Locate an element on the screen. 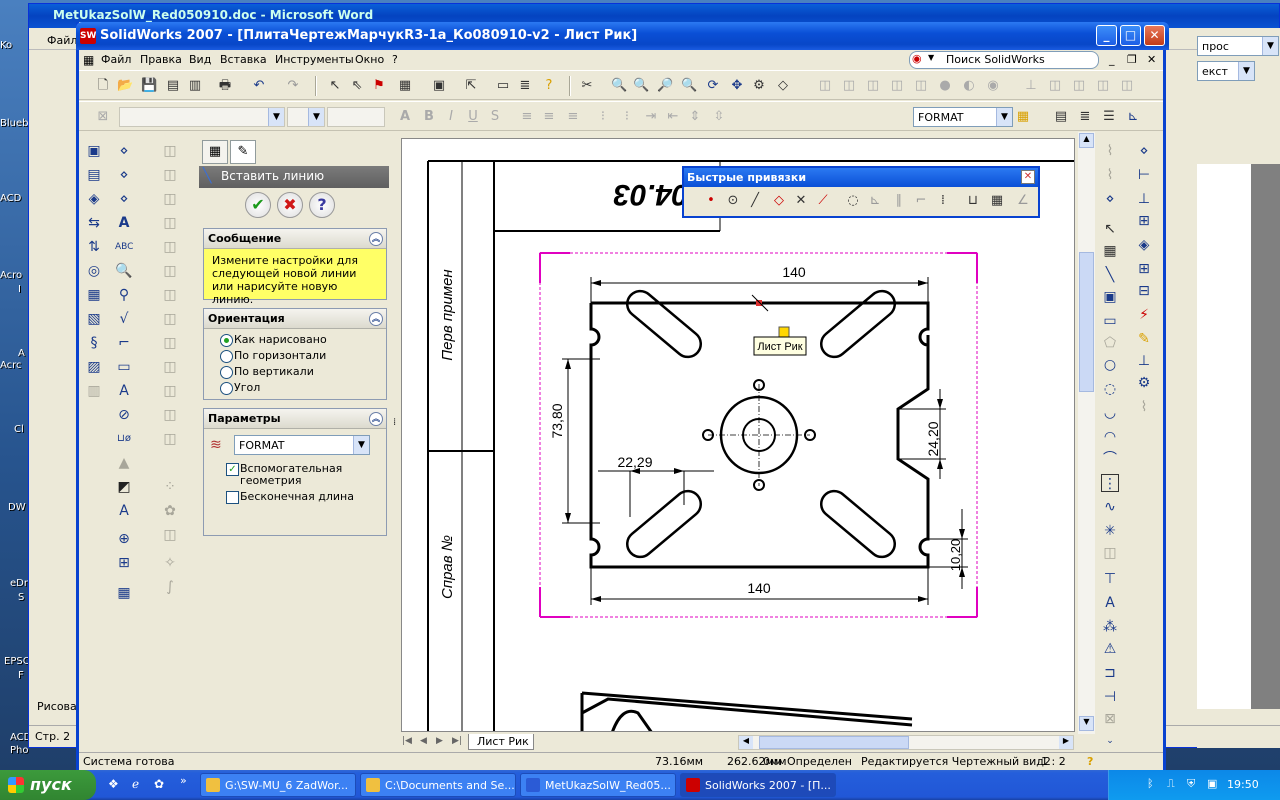 Image resolution: width=1280 pixels, height=800 pixels. feature-icon-1: ◫ is located at coordinates (170, 151).